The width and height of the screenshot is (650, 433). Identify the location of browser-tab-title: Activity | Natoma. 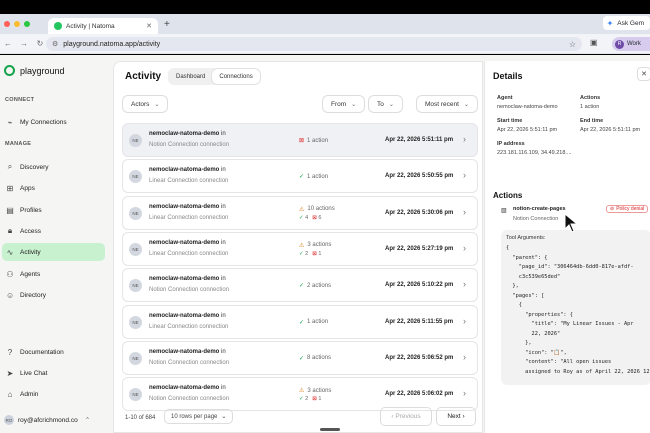
(90, 26).